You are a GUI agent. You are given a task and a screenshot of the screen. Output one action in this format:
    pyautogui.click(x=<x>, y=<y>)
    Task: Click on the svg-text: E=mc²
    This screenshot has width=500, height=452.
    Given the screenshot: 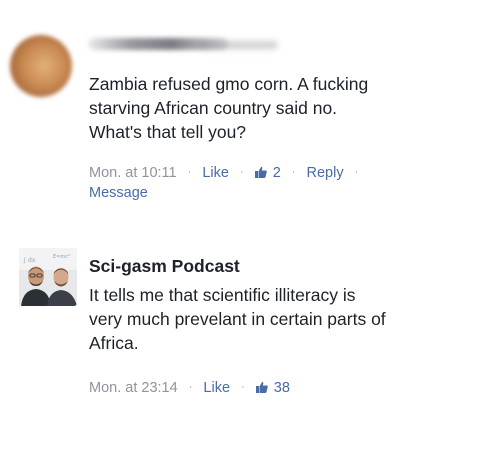 What is the action you would take?
    pyautogui.click(x=61, y=257)
    